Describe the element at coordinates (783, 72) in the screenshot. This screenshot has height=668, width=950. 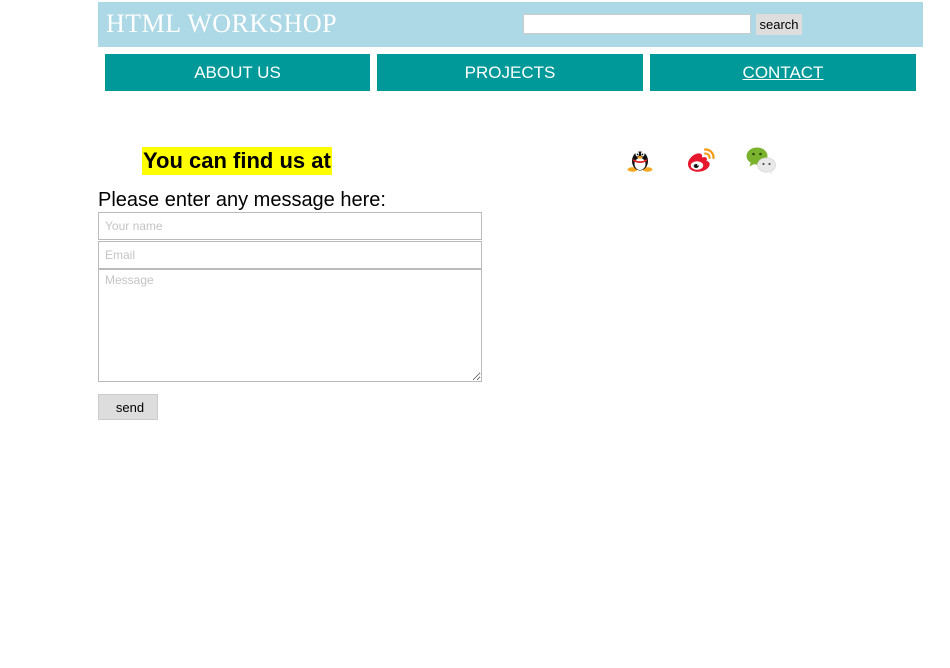
I see `nav-contact: CONTACT` at that location.